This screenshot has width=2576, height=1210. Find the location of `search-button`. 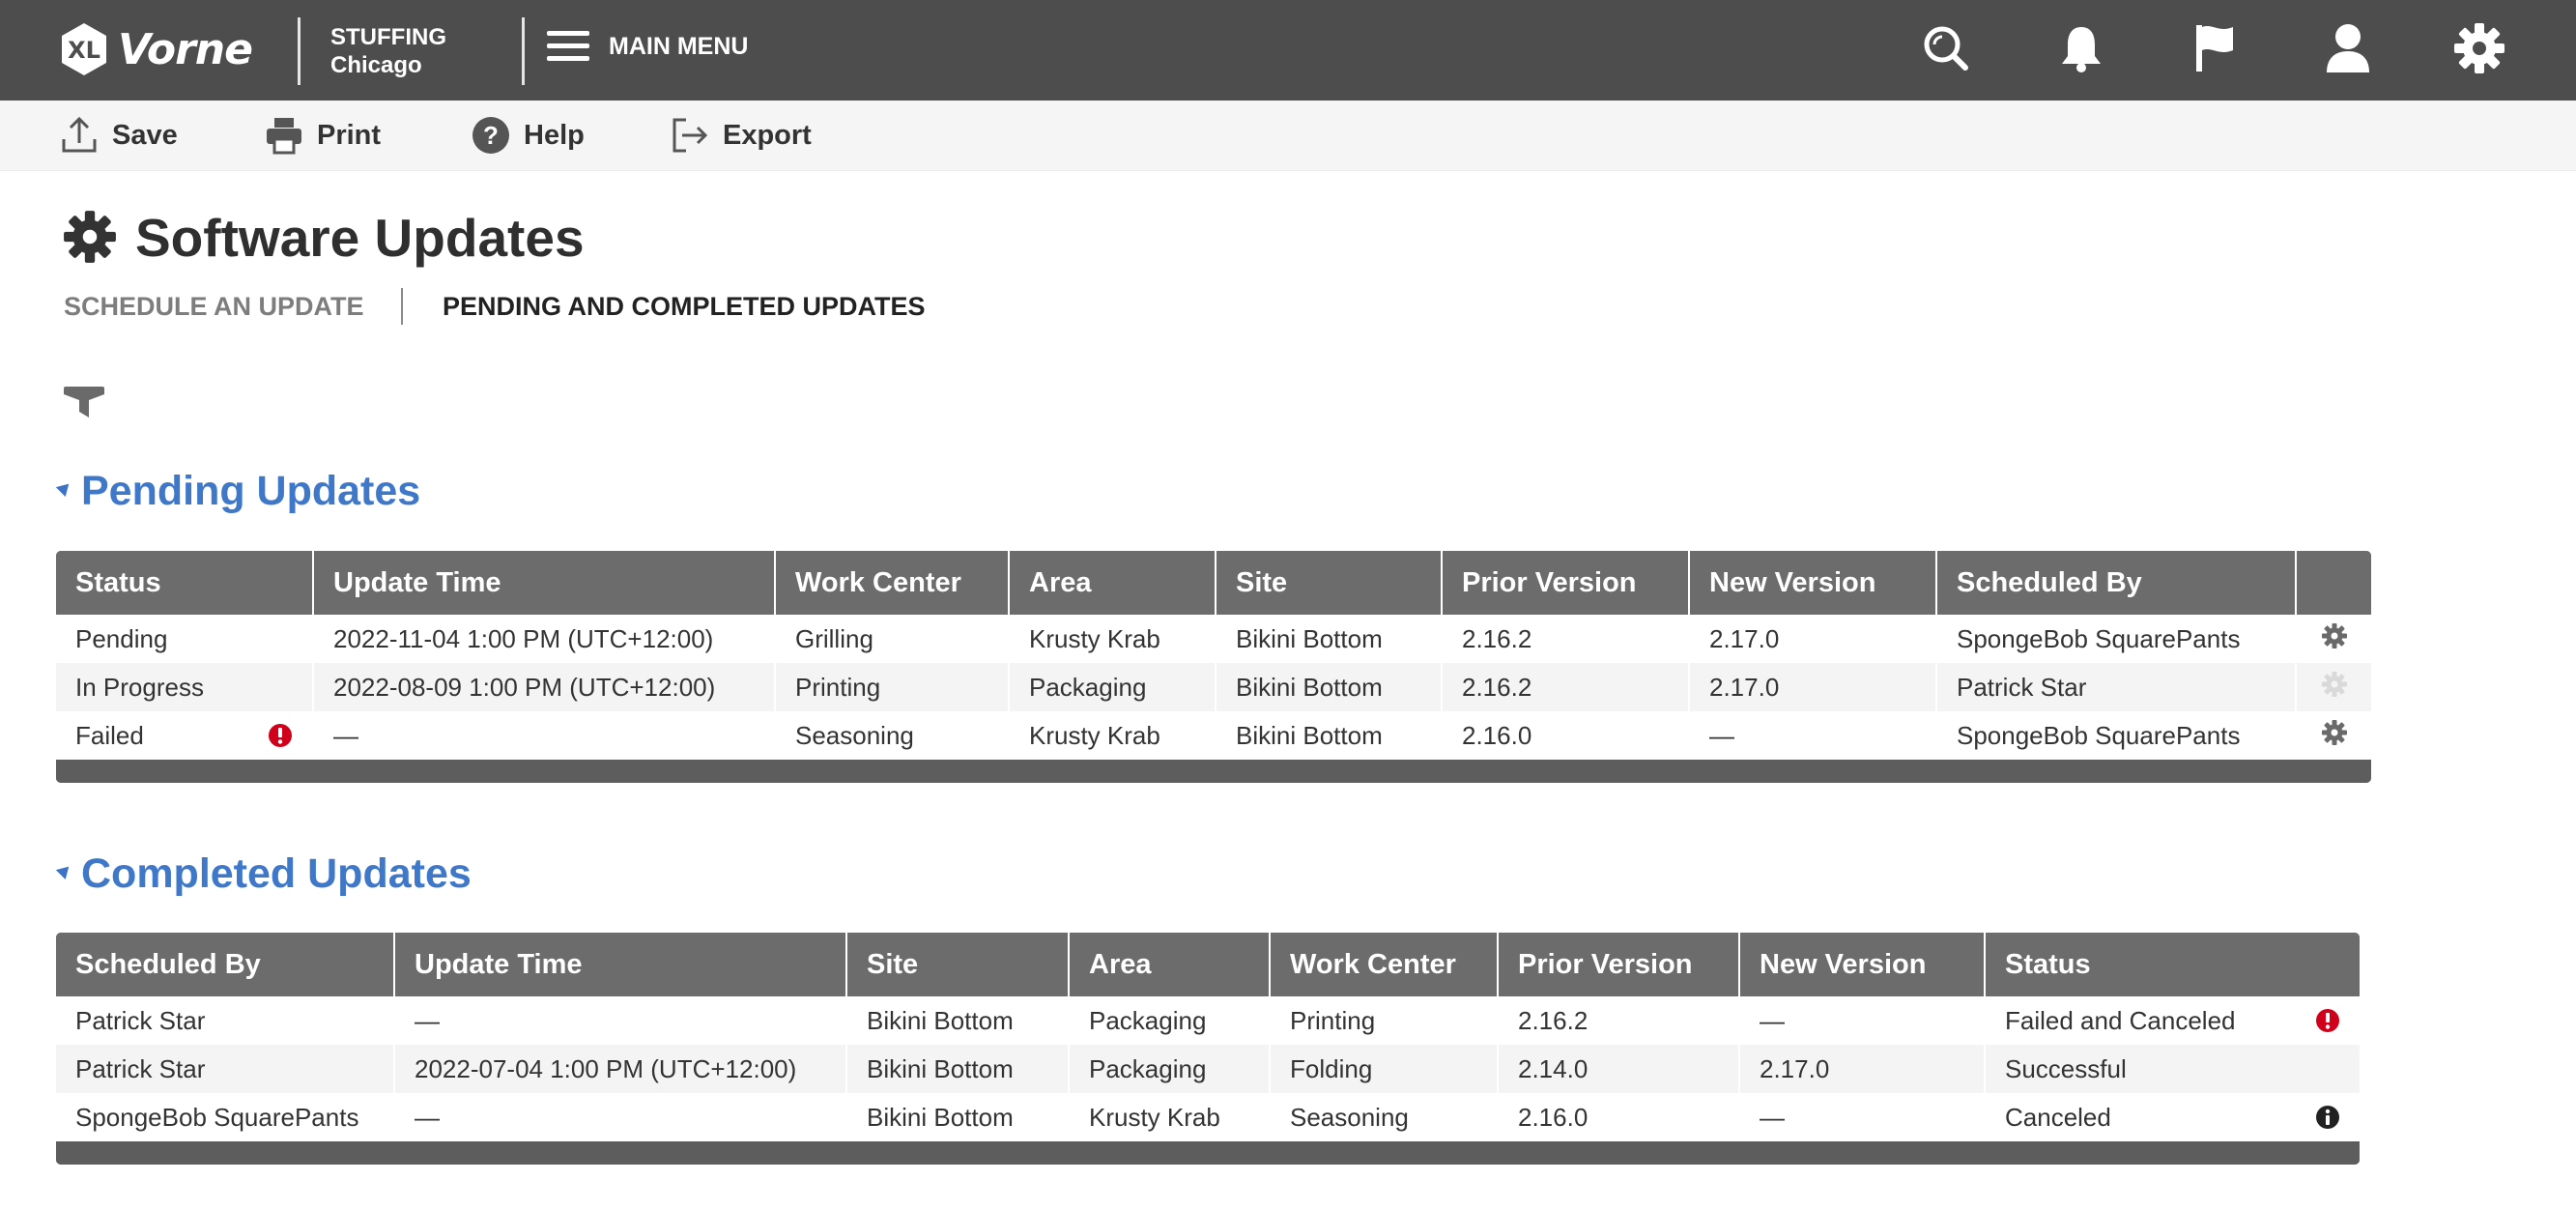

search-button is located at coordinates (1946, 48).